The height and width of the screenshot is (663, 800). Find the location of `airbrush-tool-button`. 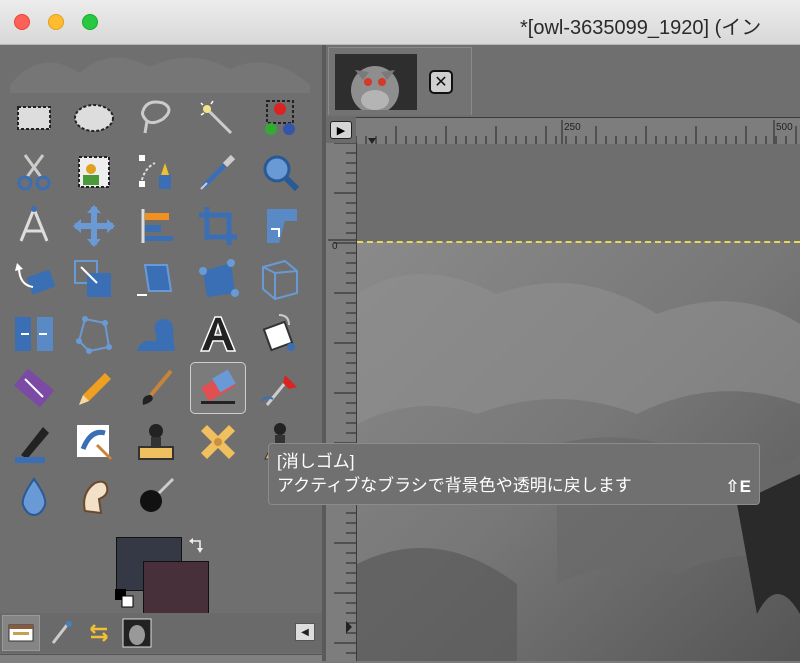

airbrush-tool-button is located at coordinates (280, 388).